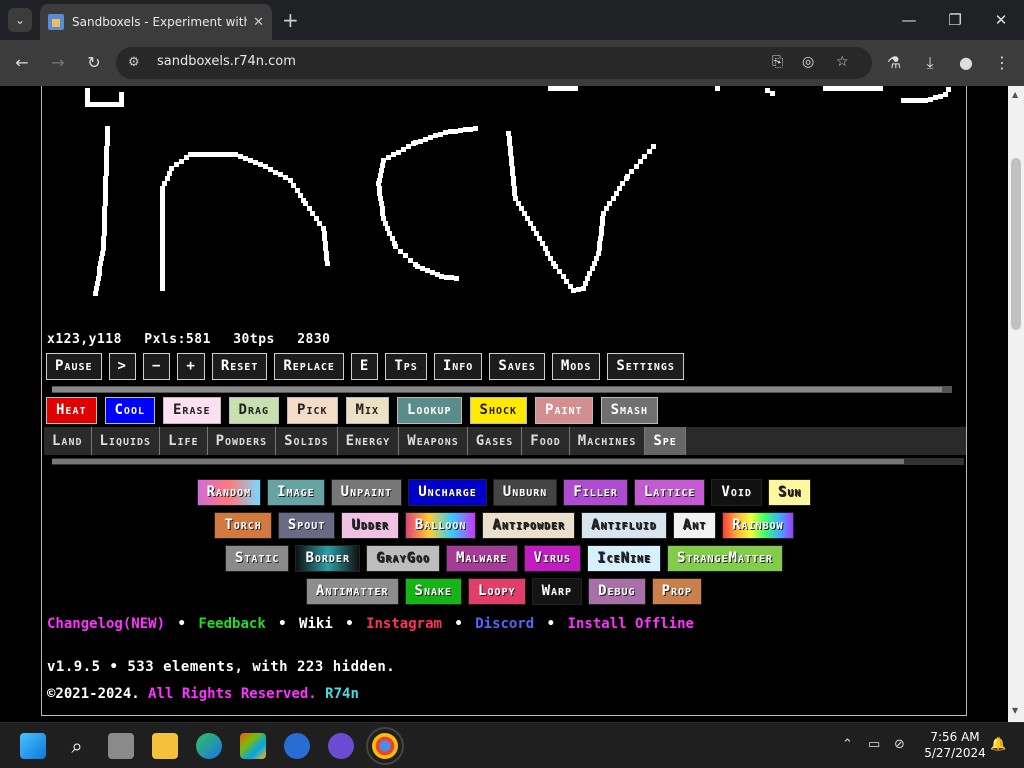  Describe the element at coordinates (129, 410) in the screenshot. I see `tool-cool-button: Cool` at that location.